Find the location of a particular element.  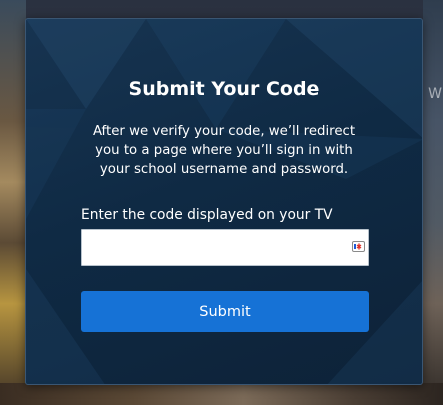

background-wordmark: W is located at coordinates (435, 94).